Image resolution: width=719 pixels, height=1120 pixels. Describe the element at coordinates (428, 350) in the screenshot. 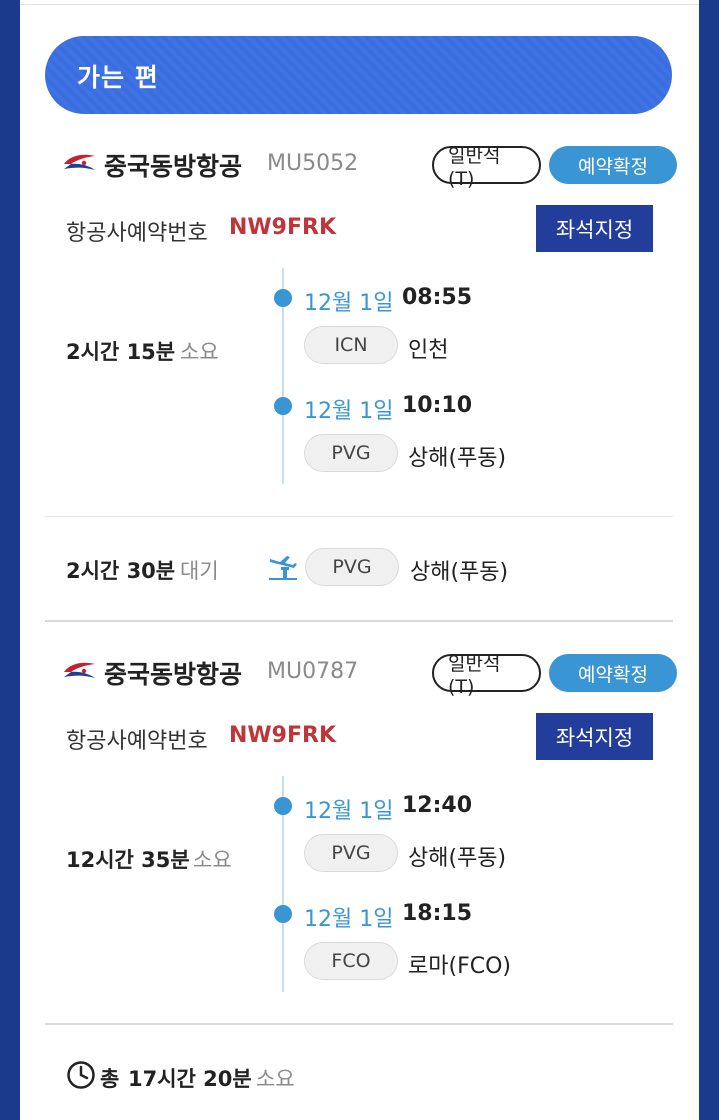

I see `departure-city: 인천` at that location.